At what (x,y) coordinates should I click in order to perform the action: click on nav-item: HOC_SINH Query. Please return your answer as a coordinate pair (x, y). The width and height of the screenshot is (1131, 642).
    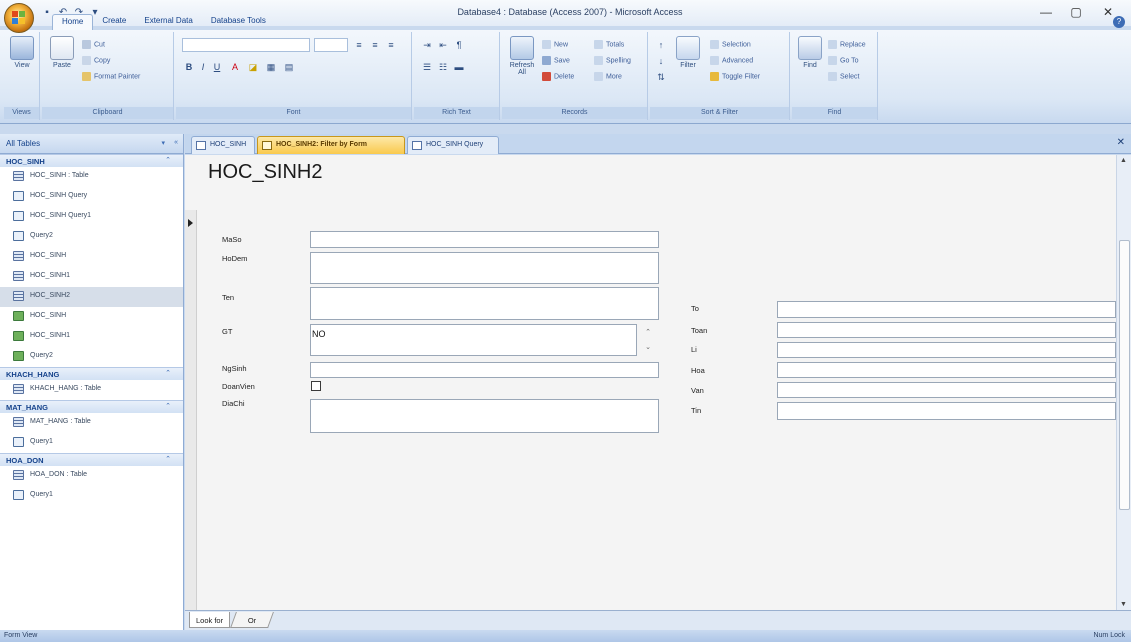
    Looking at the image, I should click on (91, 197).